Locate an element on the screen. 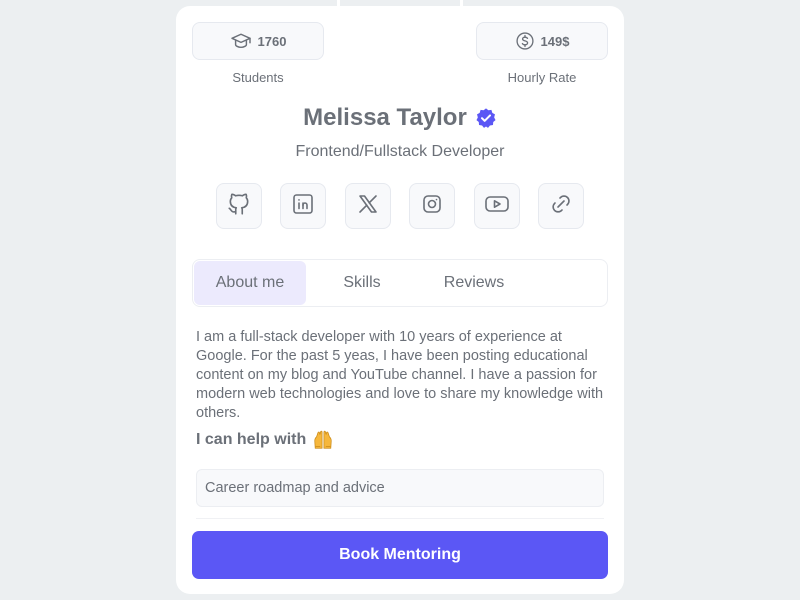 The image size is (800, 600). x-icon is located at coordinates (368, 206).